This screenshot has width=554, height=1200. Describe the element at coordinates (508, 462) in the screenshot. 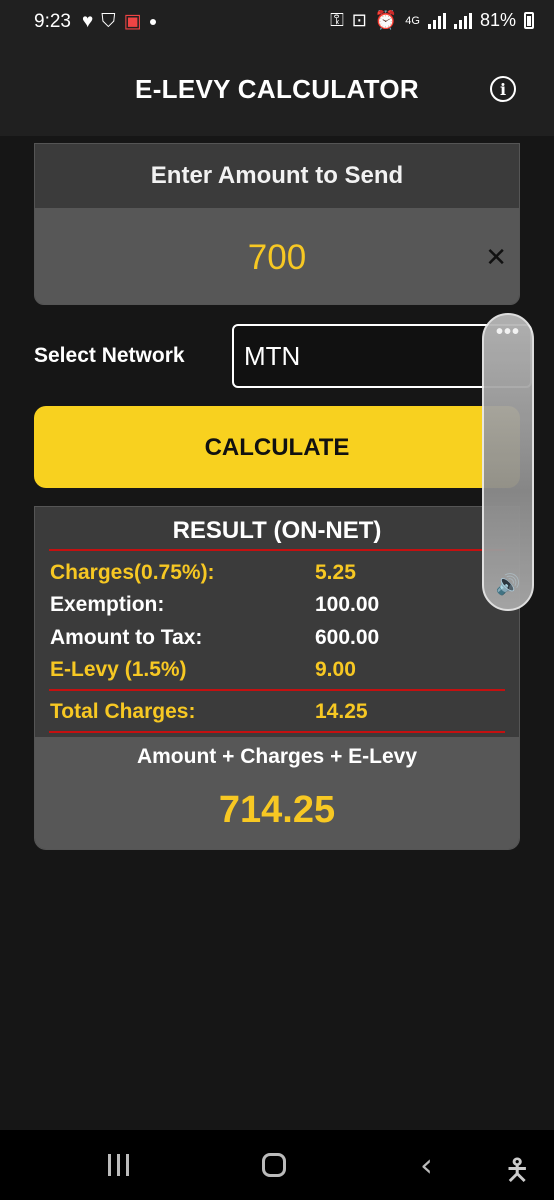

I see `volume-panel: ••• 🔊` at that location.